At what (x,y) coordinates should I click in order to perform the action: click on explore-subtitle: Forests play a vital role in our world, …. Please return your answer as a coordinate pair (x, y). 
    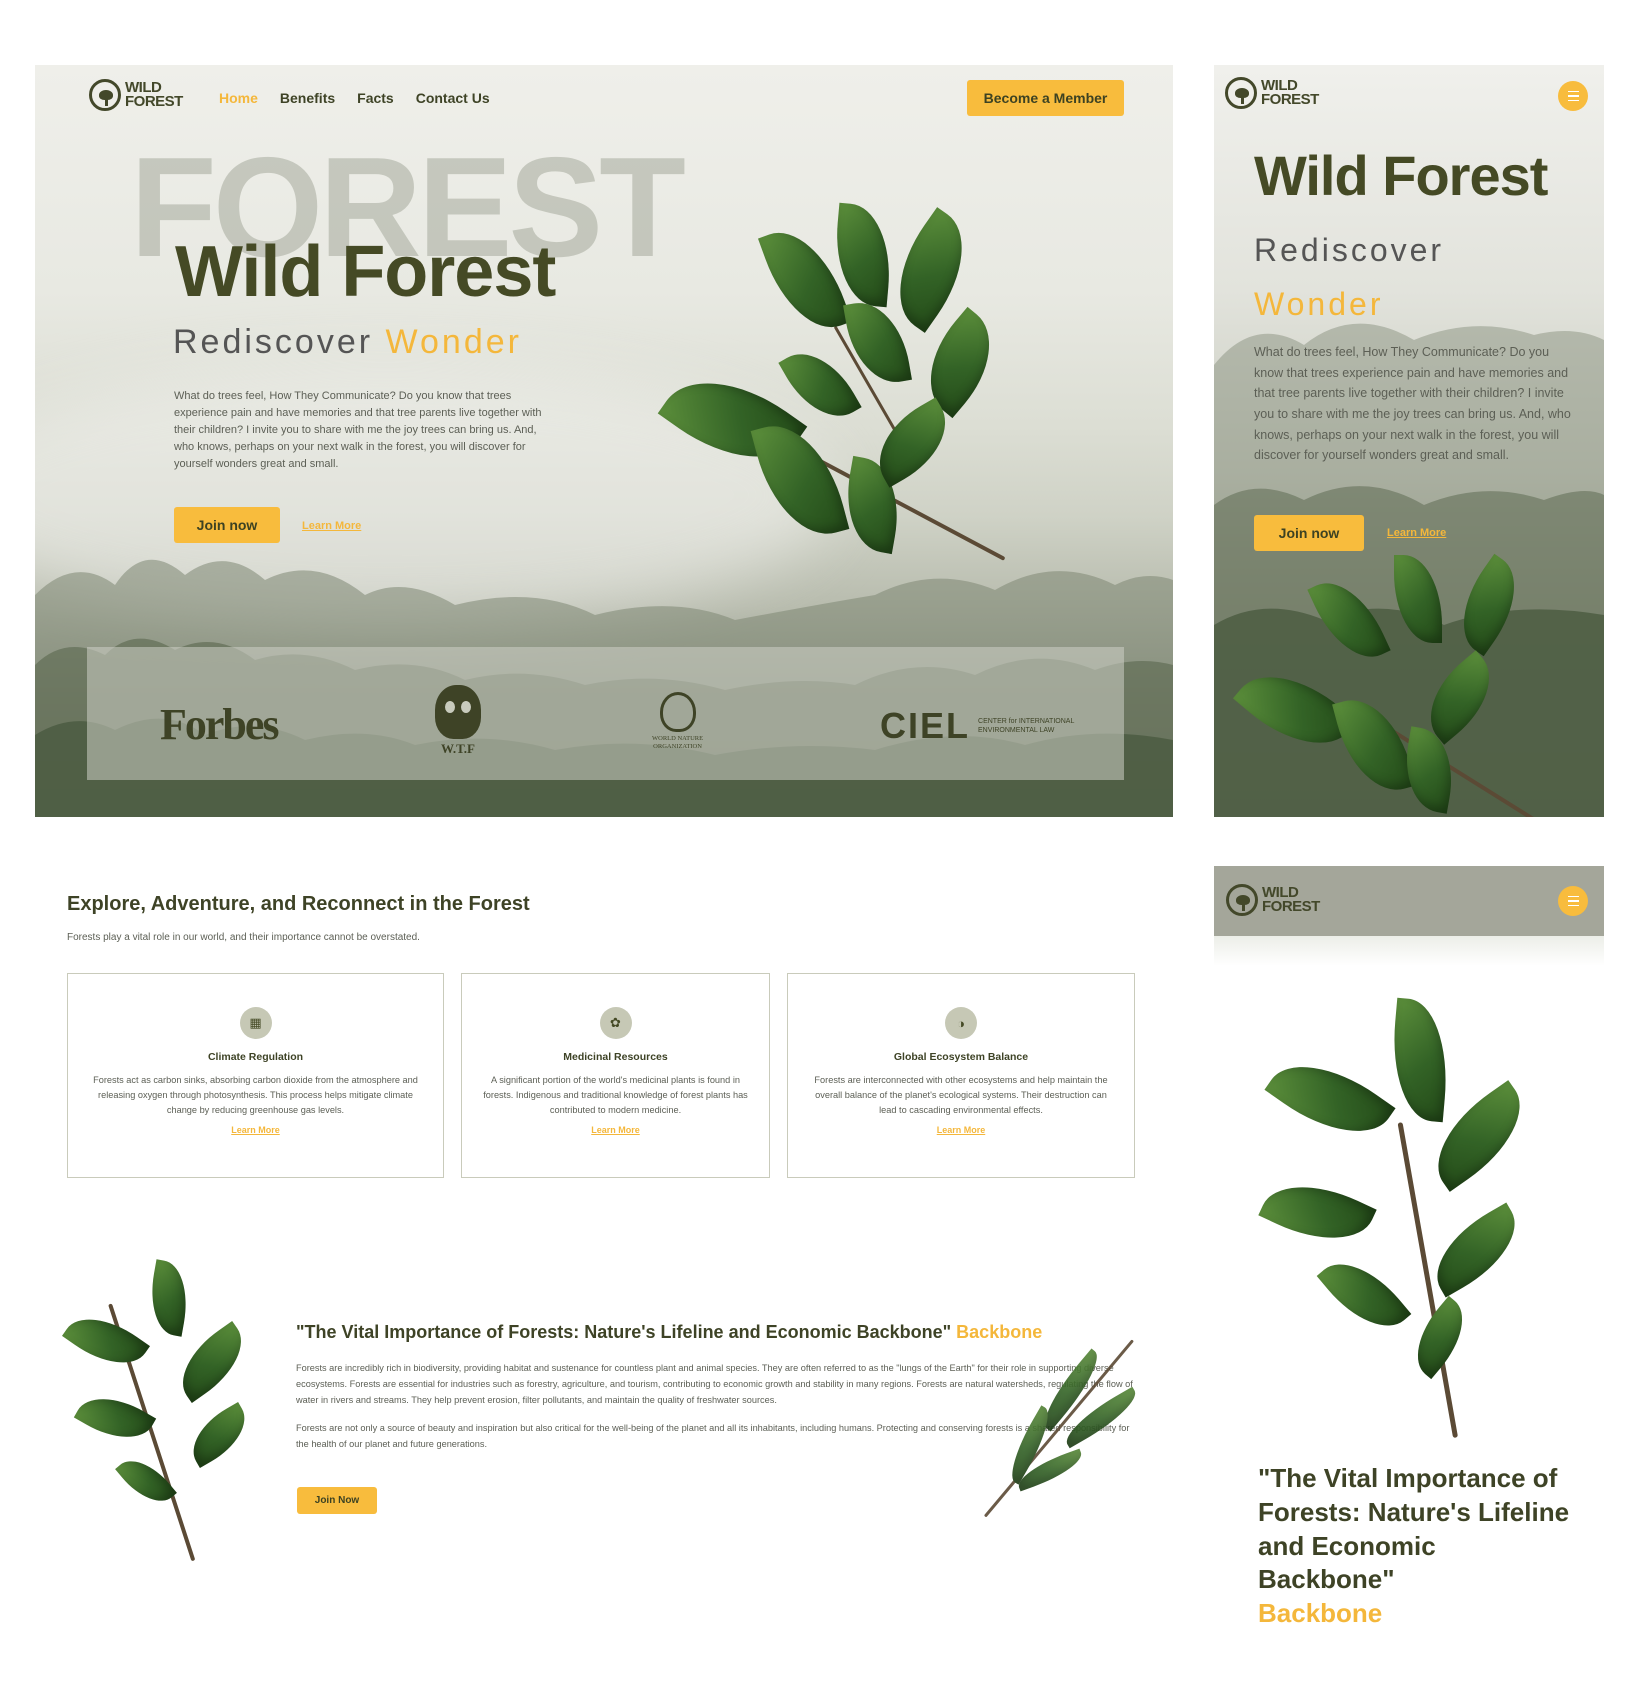
    Looking at the image, I should click on (243, 937).